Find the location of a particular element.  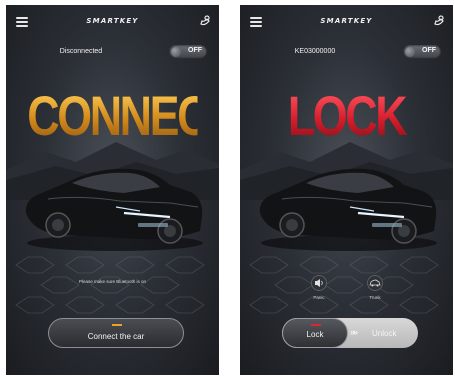

connect-car-button: Connect the car is located at coordinates (116, 333).